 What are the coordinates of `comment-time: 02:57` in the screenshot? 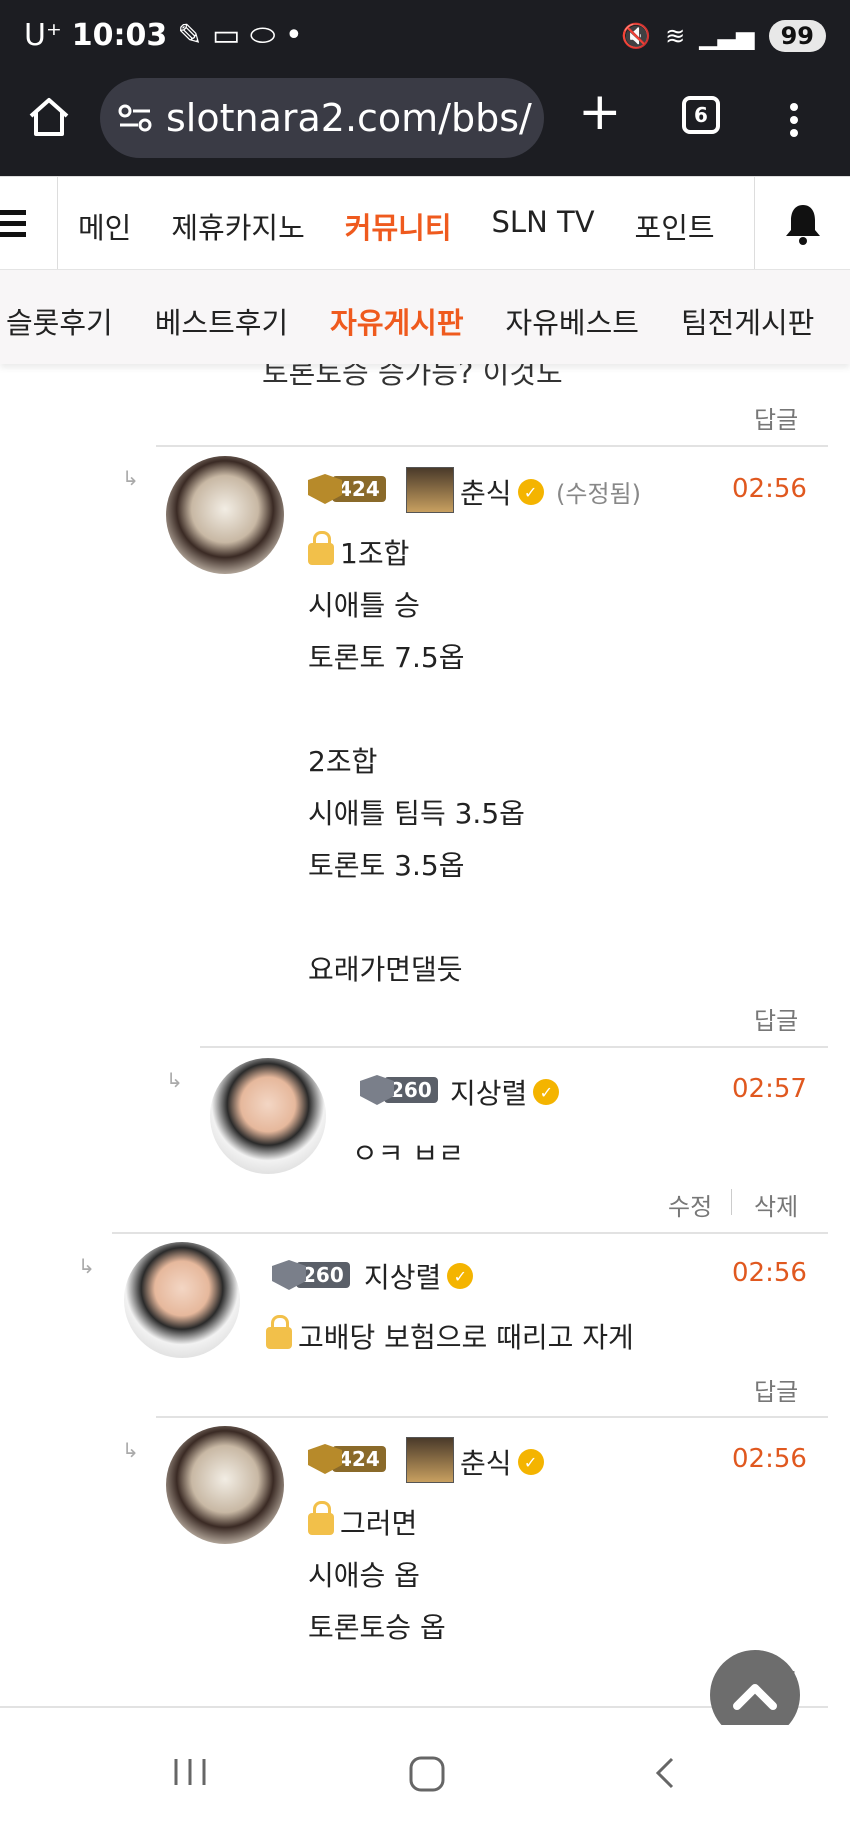 It's located at (769, 1089).